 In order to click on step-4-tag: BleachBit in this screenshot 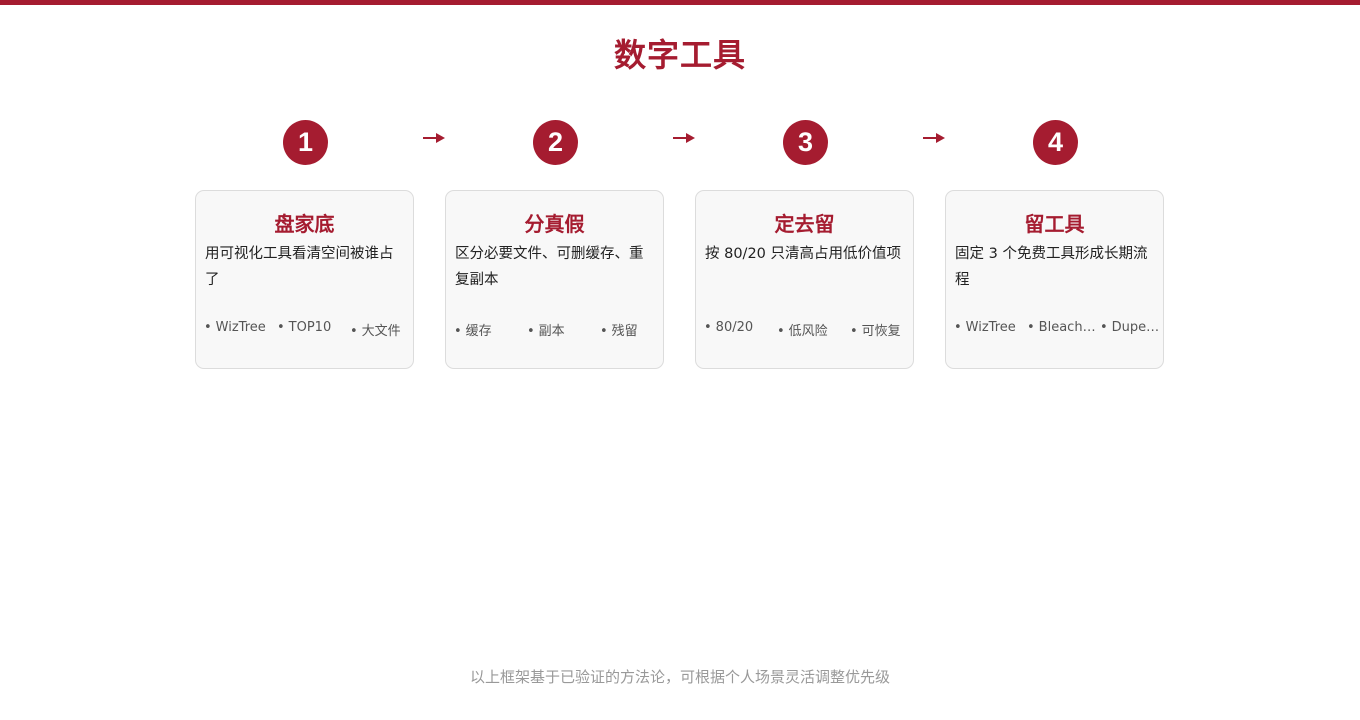, I will do `click(1063, 327)`.